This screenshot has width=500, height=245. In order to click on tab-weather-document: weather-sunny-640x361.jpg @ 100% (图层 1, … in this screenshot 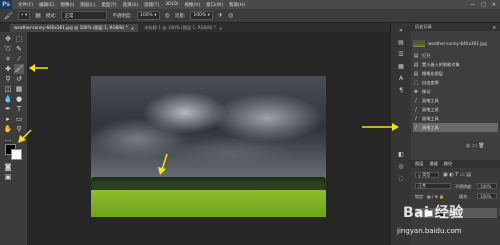, I will do `click(74, 28)`.